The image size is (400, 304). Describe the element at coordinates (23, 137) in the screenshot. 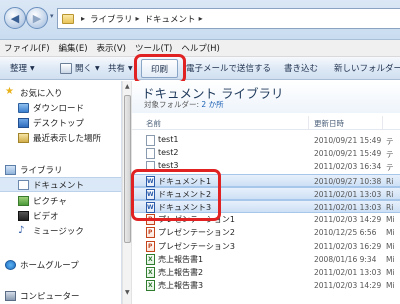

I see `recent-places-icon` at that location.